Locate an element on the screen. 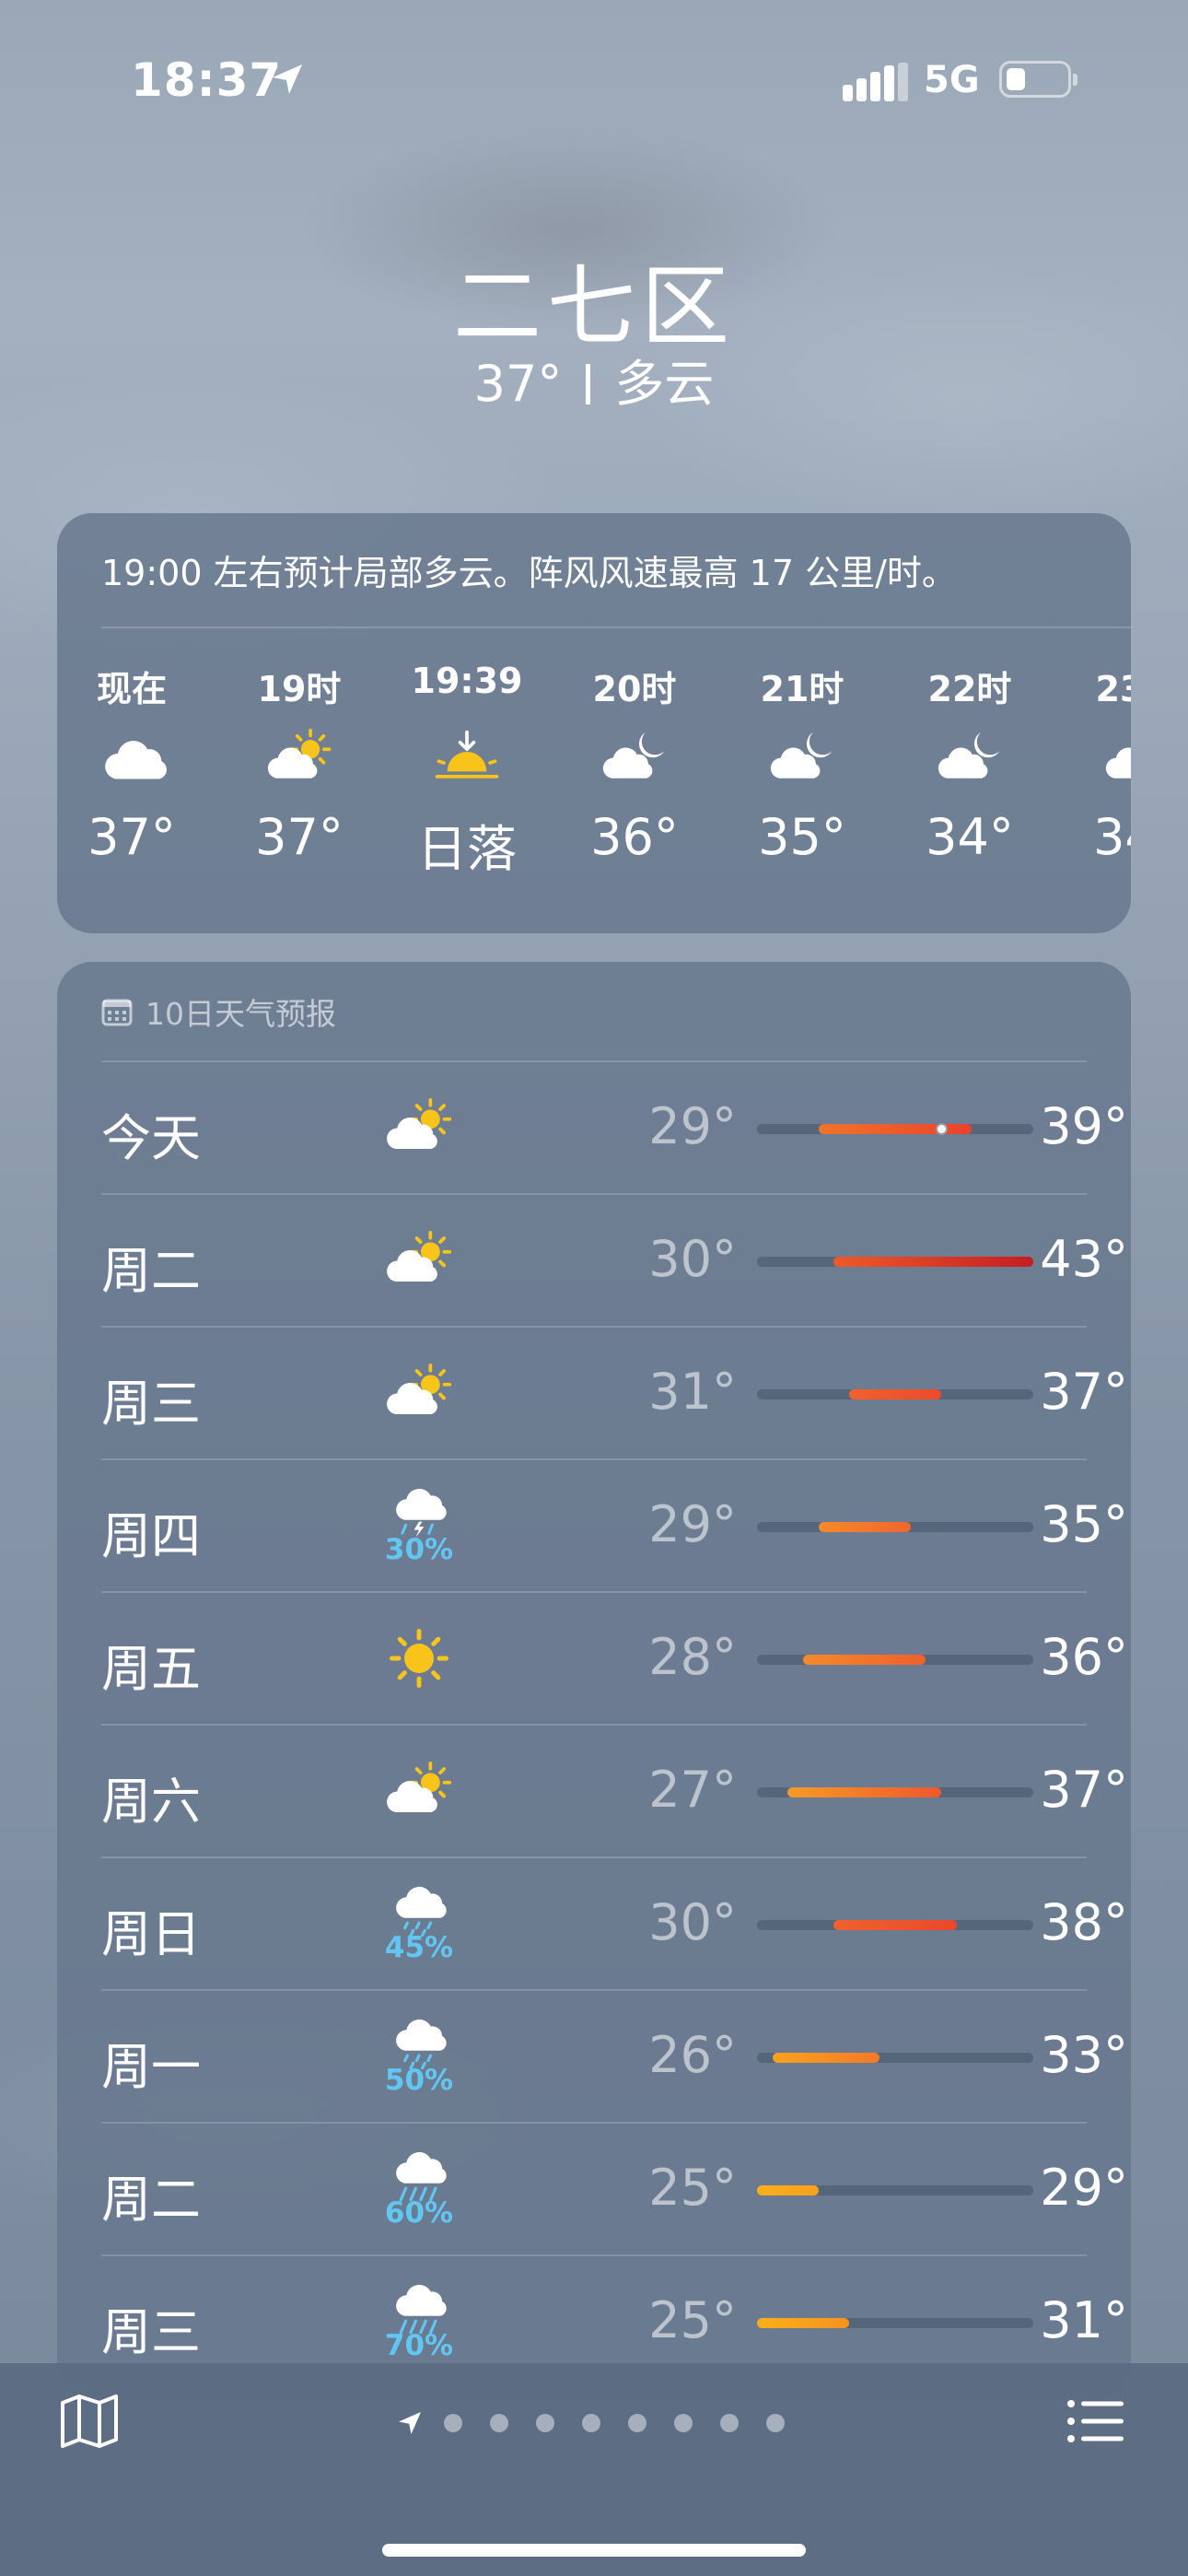  daily-row: 周一 50% 26° 33° is located at coordinates (616, 2055).